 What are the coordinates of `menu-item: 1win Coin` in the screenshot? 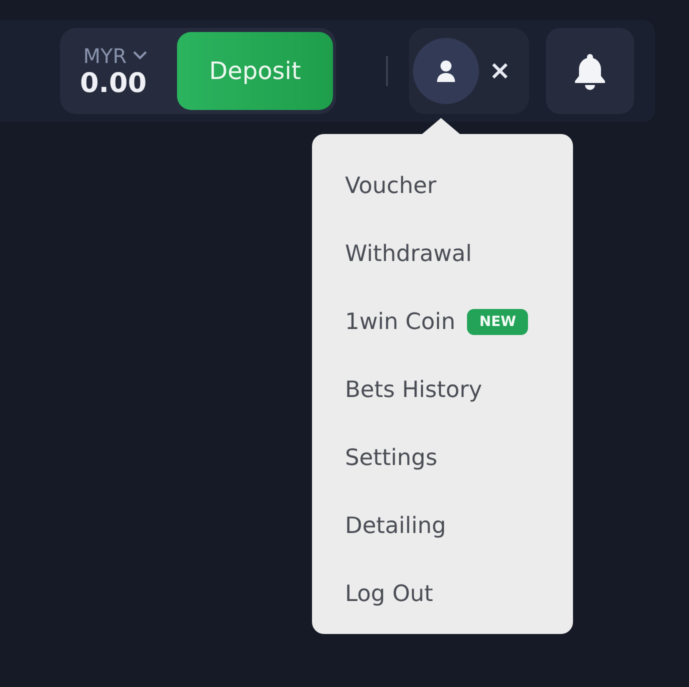 It's located at (400, 322).